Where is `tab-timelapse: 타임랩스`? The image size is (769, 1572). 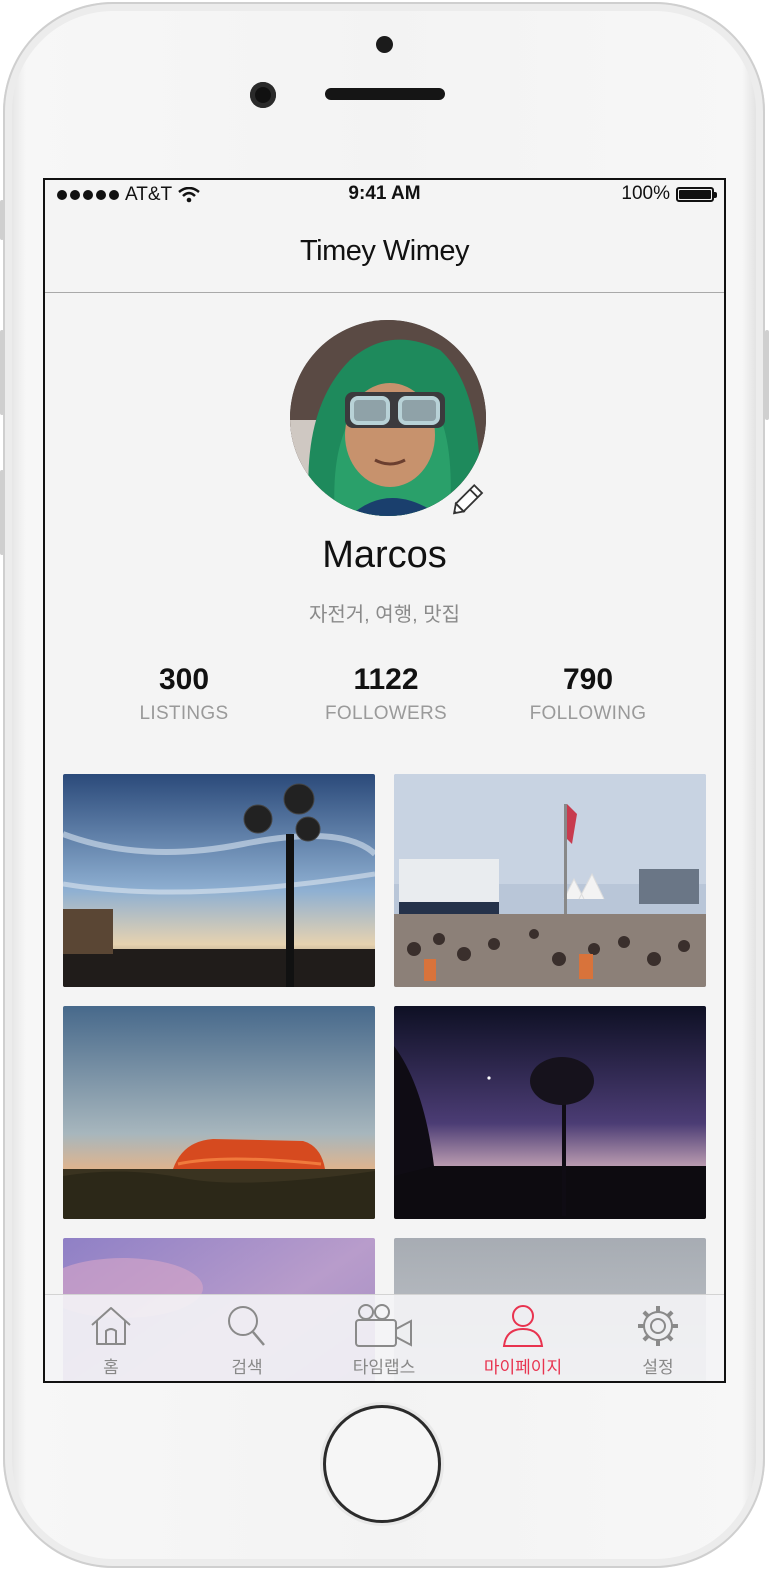 tab-timelapse: 타임랩스 is located at coordinates (384, 1340).